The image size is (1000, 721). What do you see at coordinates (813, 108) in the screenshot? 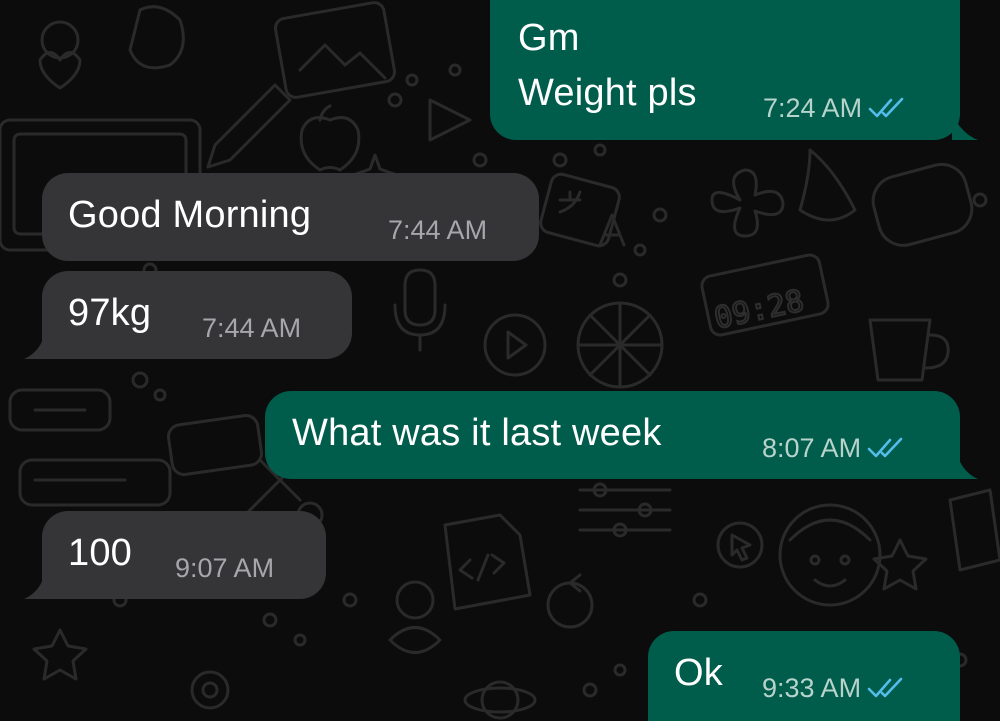
I see `message-time: 7:24 AM` at bounding box center [813, 108].